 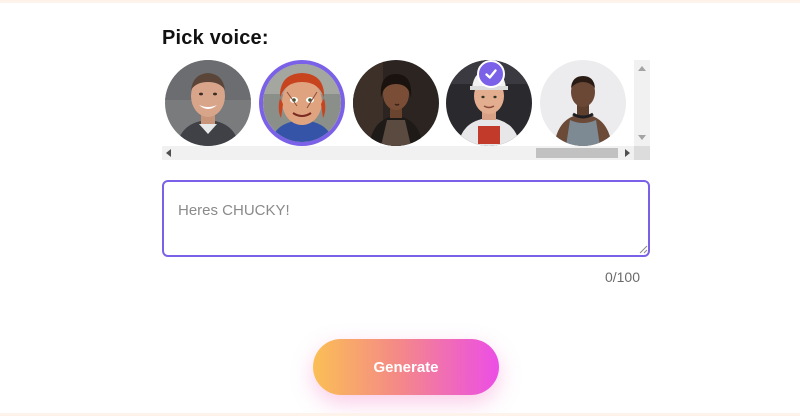 I want to click on man-tanktop-portrait-icon, so click(x=583, y=103).